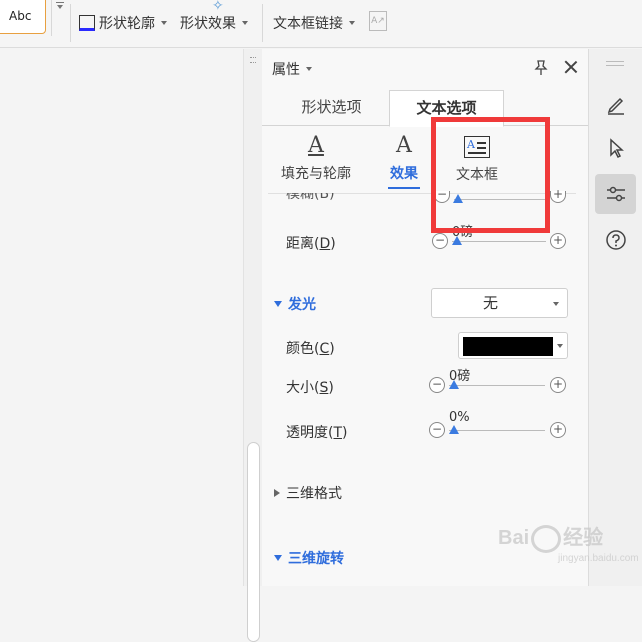  I want to click on help-icon, so click(616, 240).